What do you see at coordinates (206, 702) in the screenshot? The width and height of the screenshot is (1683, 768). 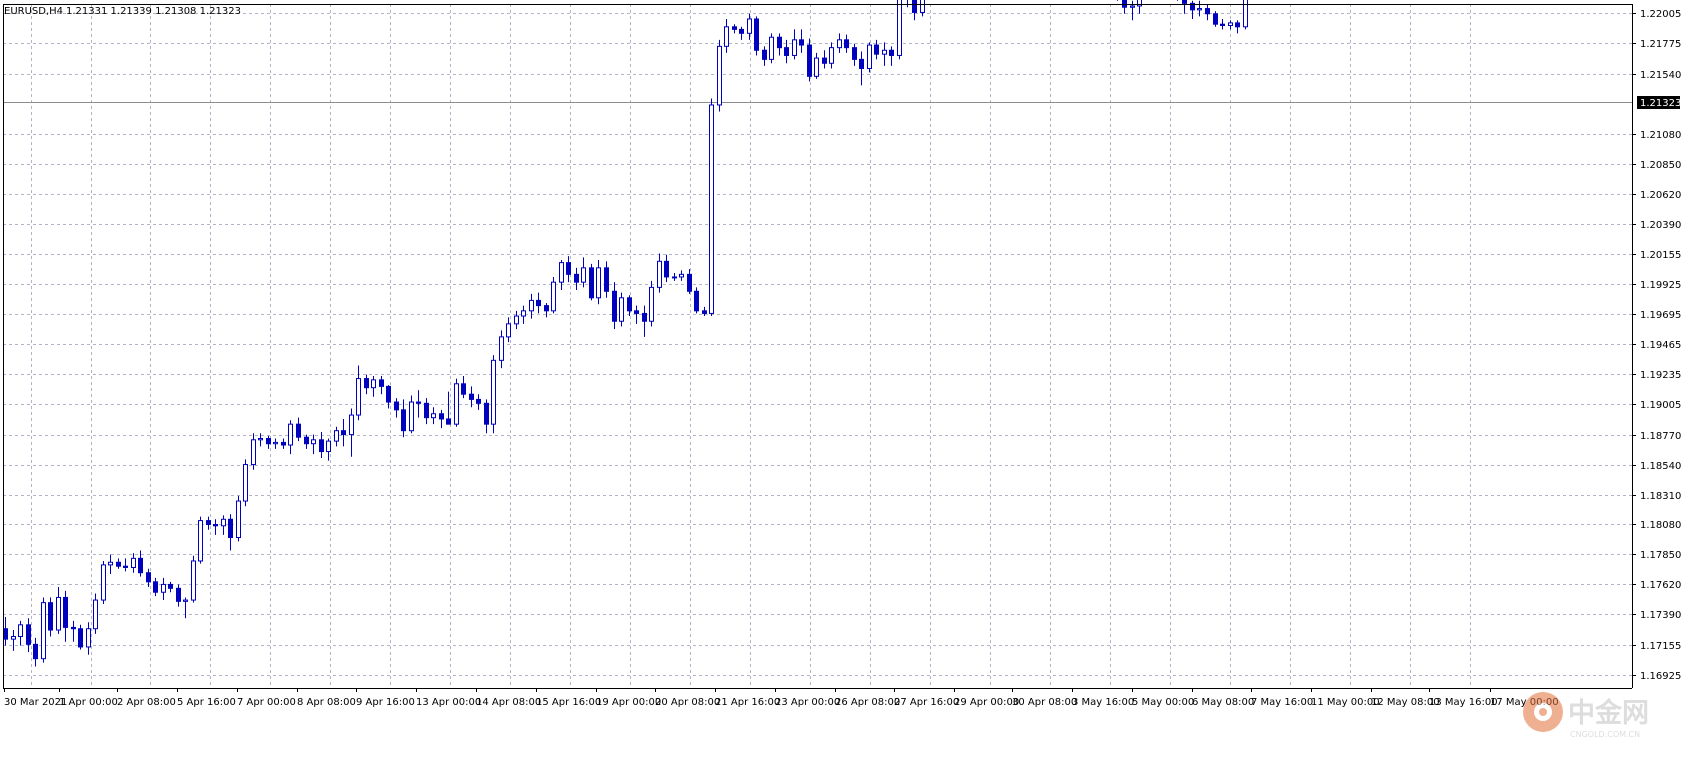 I see `x-tick-label: 5 Apr 16:00` at bounding box center [206, 702].